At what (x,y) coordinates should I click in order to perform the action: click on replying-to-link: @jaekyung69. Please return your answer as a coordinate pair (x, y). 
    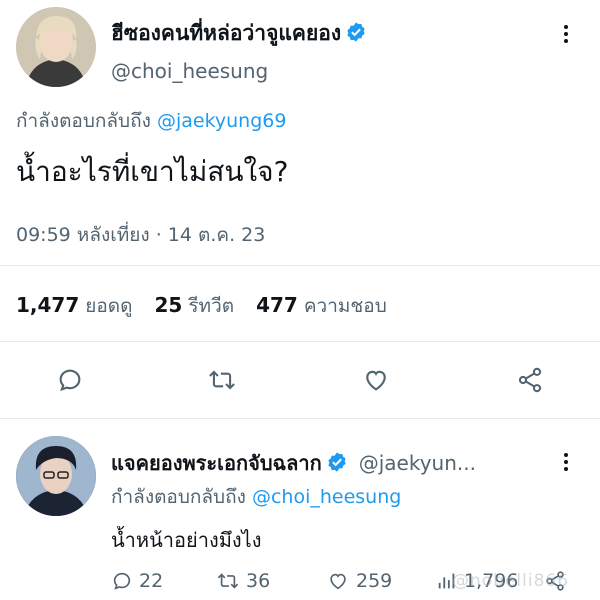
    Looking at the image, I should click on (222, 121).